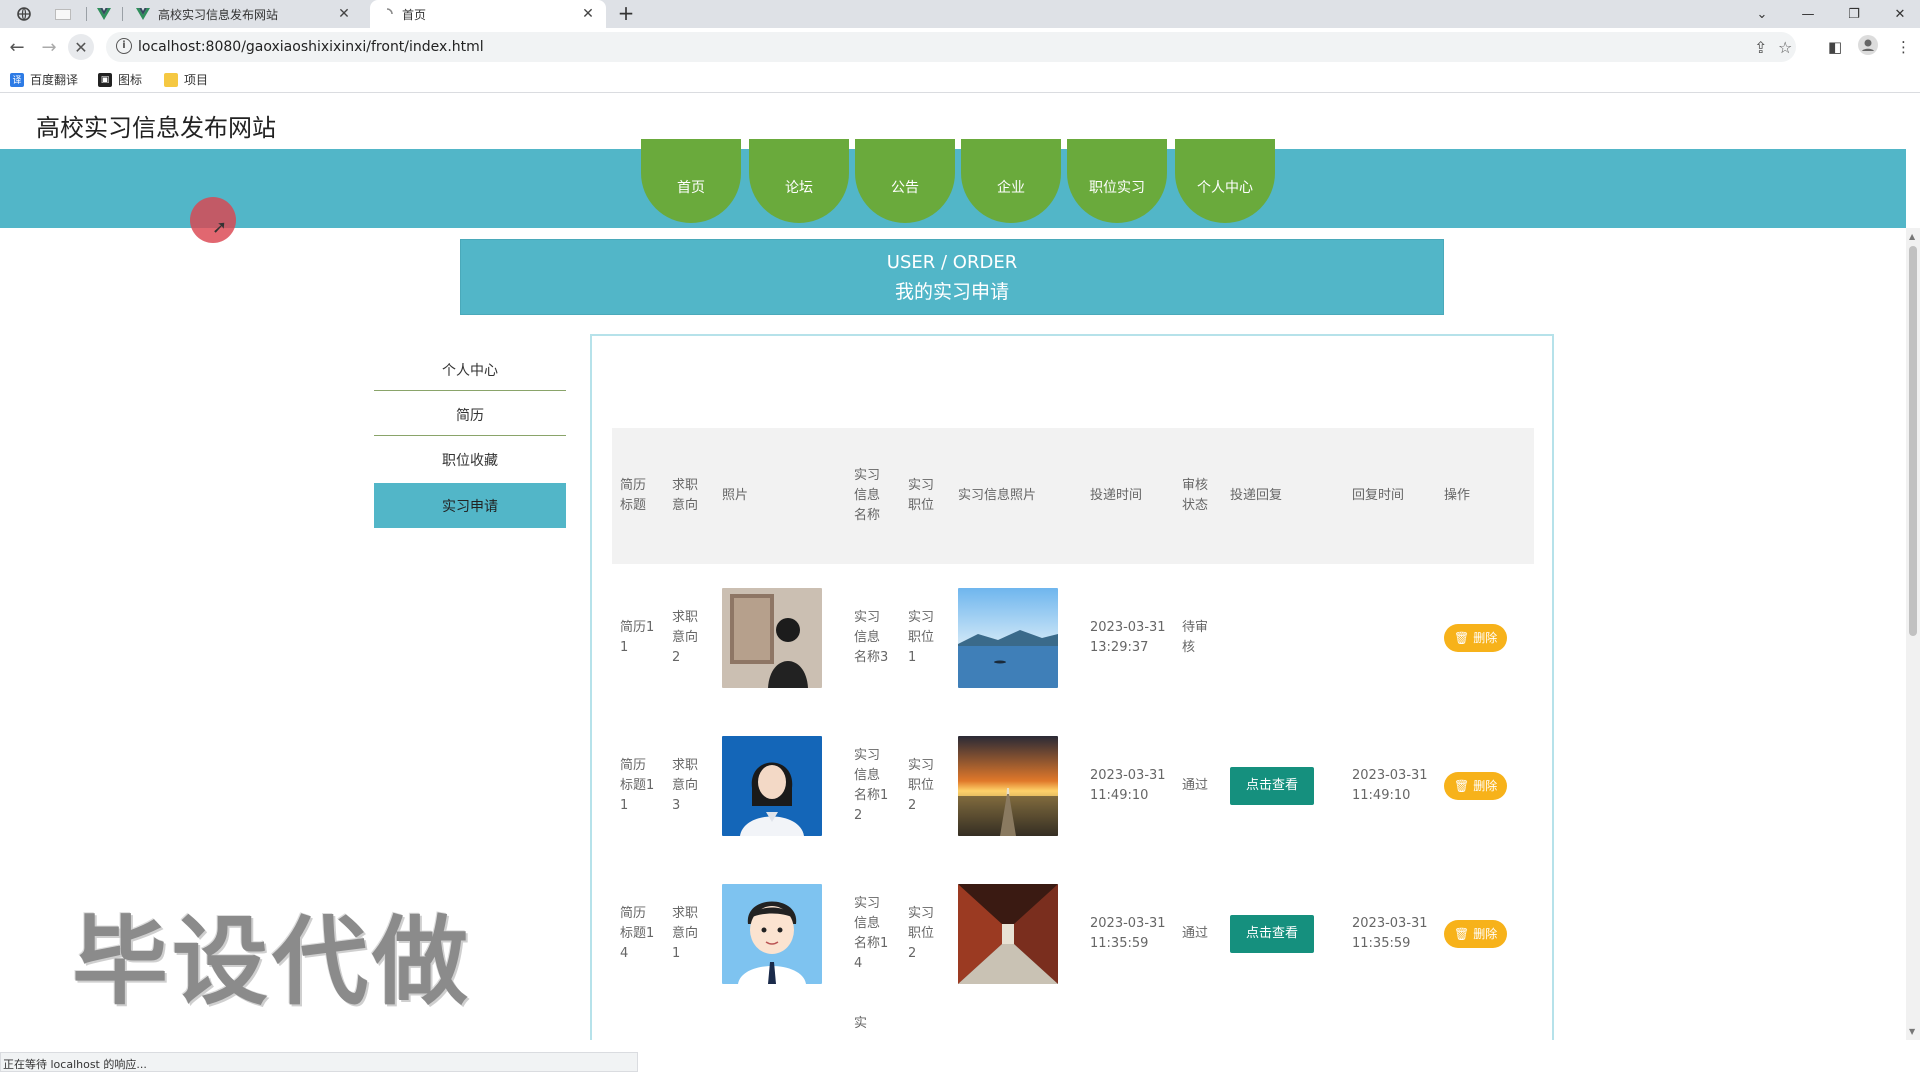 The height and width of the screenshot is (1072, 1920). I want to click on globe-icon, so click(24, 14).